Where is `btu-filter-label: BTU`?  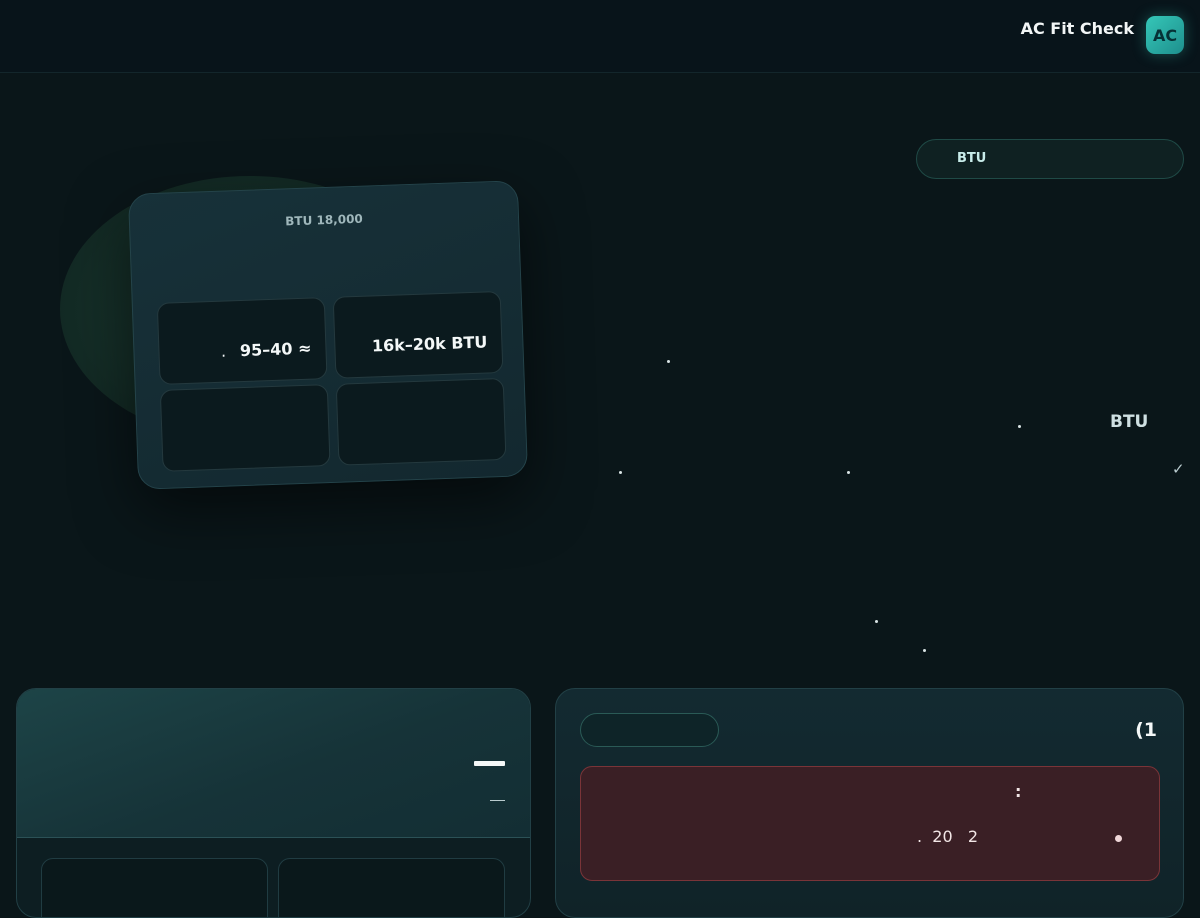
btu-filter-label: BTU is located at coordinates (972, 158).